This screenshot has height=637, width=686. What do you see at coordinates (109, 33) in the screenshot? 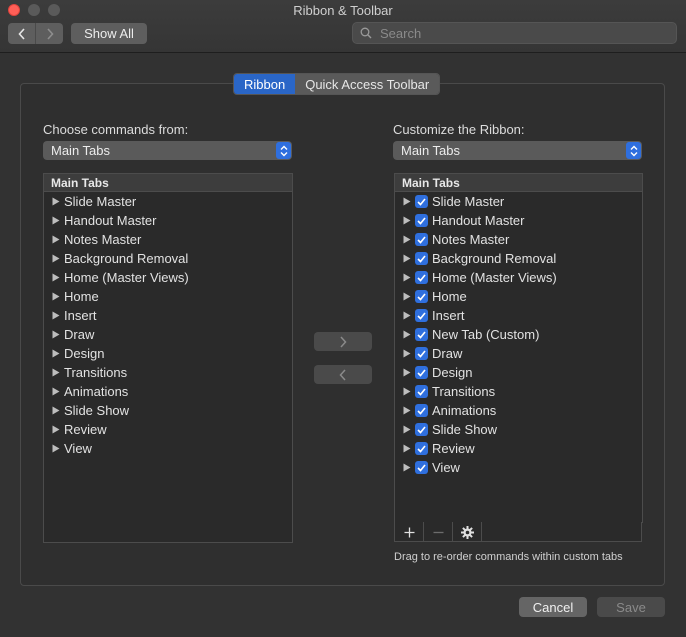
I see `show-all-button: Show All` at bounding box center [109, 33].